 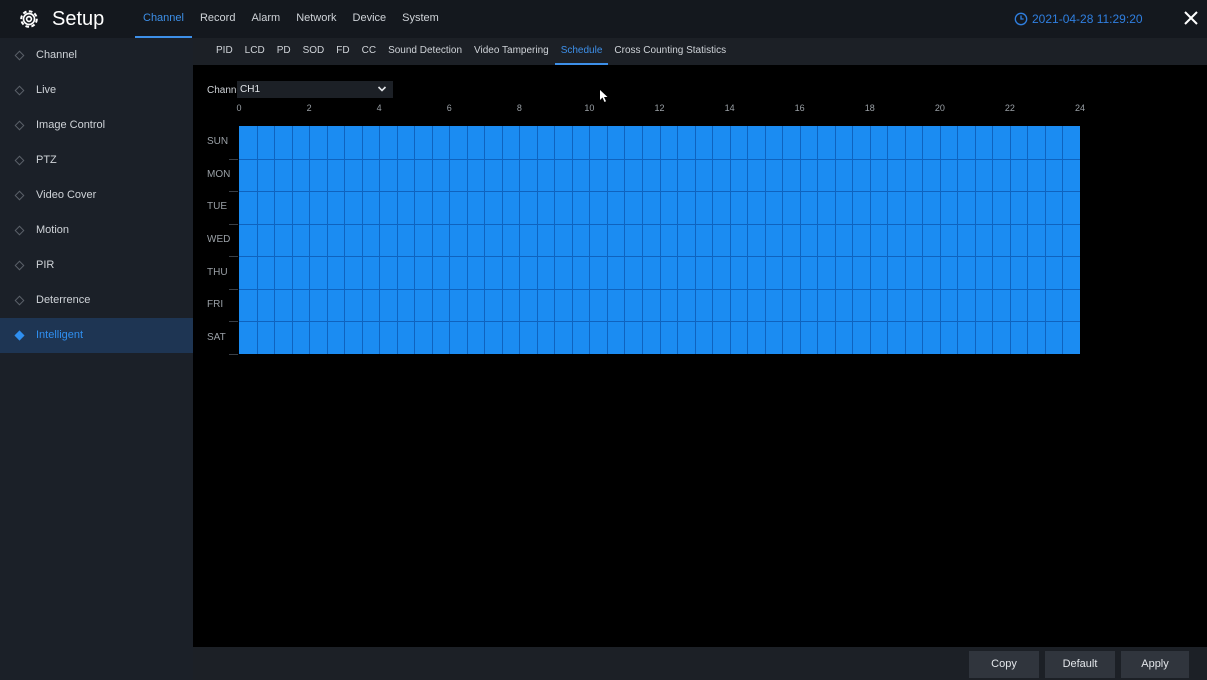 I want to click on sidebar-item-live: Live, so click(x=96, y=90).